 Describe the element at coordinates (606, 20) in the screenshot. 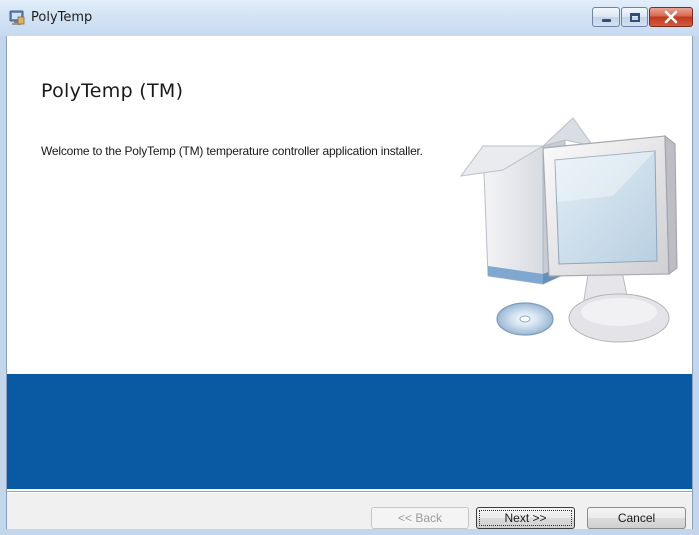

I see `minimize-icon` at that location.